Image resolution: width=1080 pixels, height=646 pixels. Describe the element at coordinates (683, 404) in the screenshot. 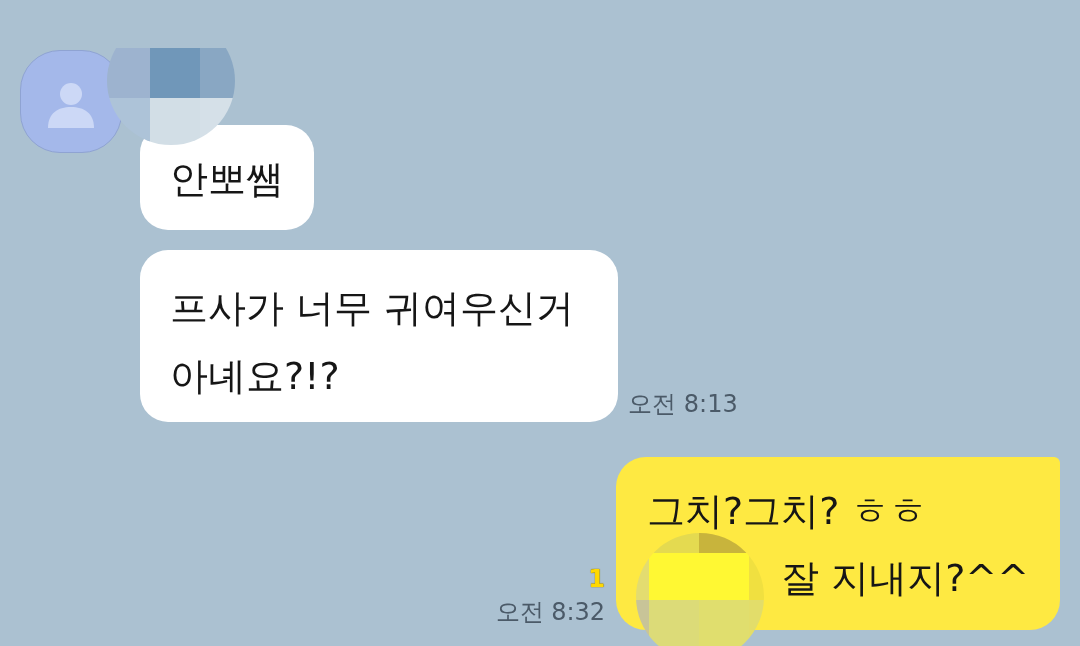

I see `message-time: 오전 8:13` at that location.